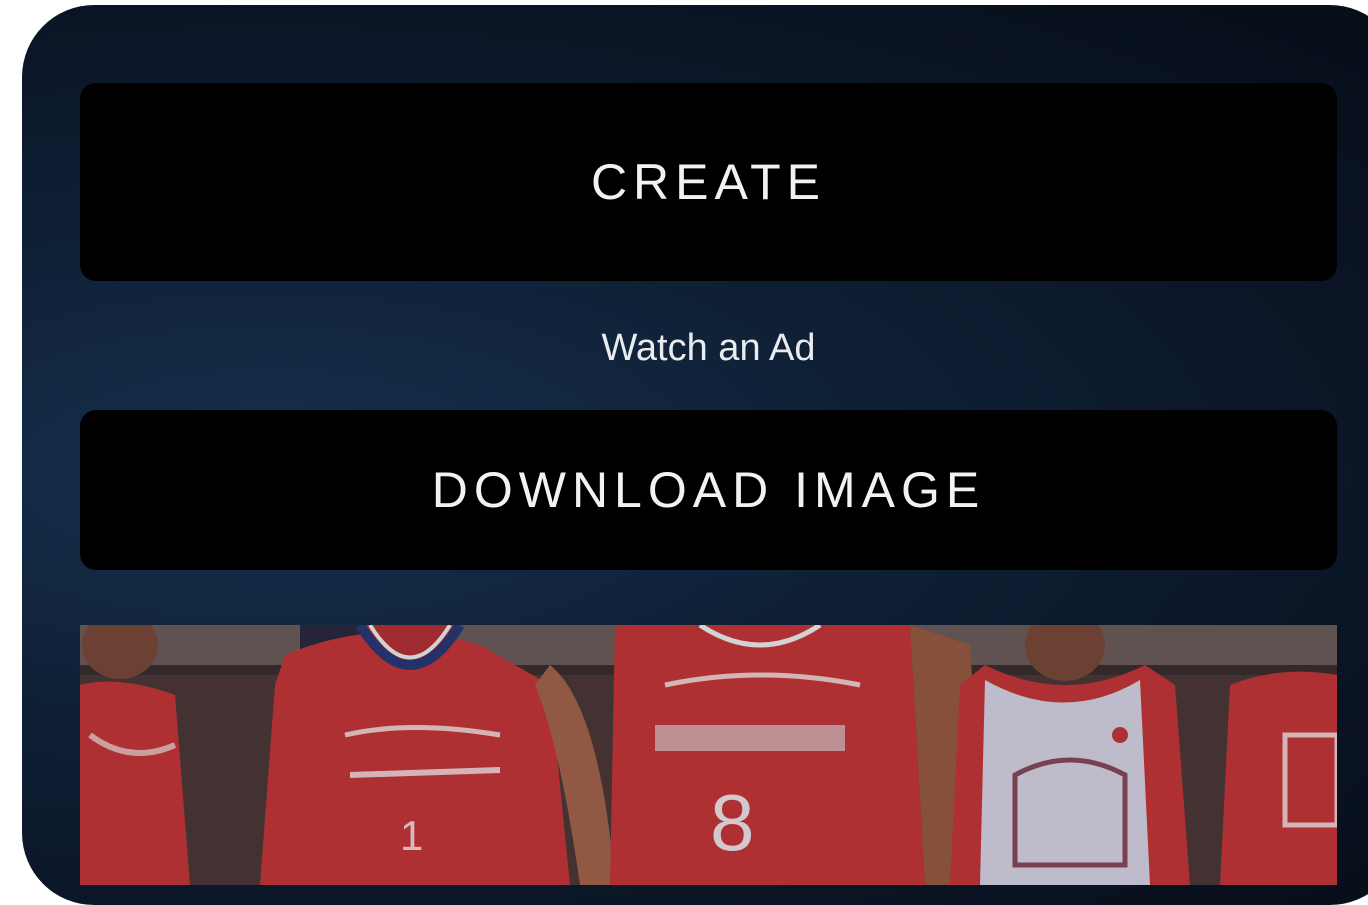 The height and width of the screenshot is (905, 1368). I want to click on watch-ad-link: Watch an Ad, so click(708, 348).